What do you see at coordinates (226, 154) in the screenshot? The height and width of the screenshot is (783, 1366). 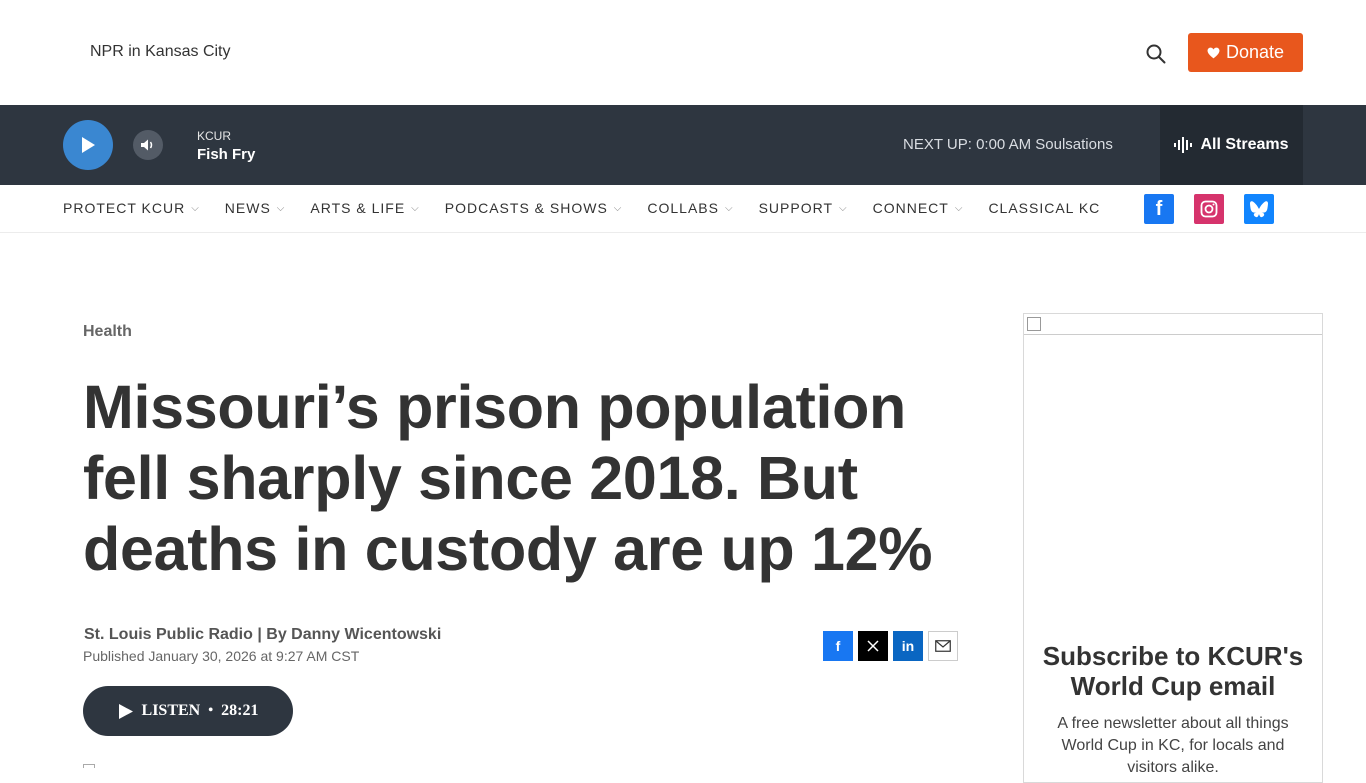 I see `current-show: Fish Fry` at bounding box center [226, 154].